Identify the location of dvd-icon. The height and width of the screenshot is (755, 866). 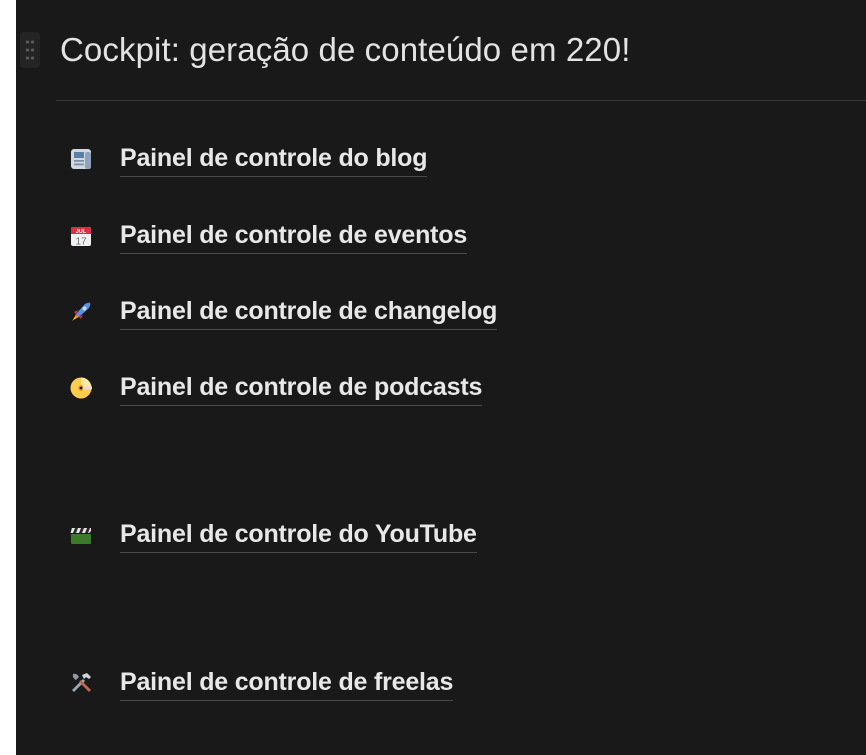
(81, 388).